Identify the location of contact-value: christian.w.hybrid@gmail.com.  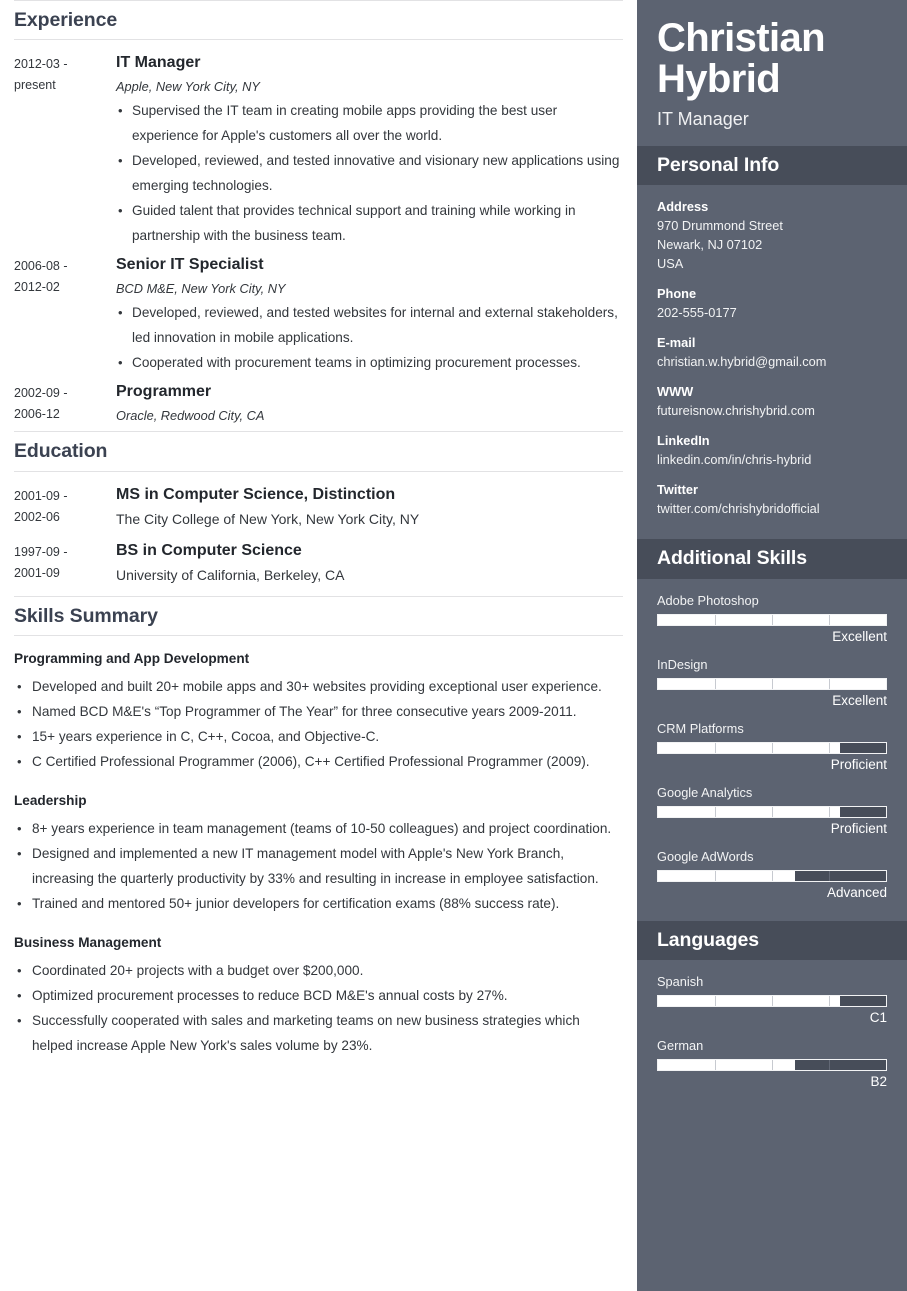
(742, 362).